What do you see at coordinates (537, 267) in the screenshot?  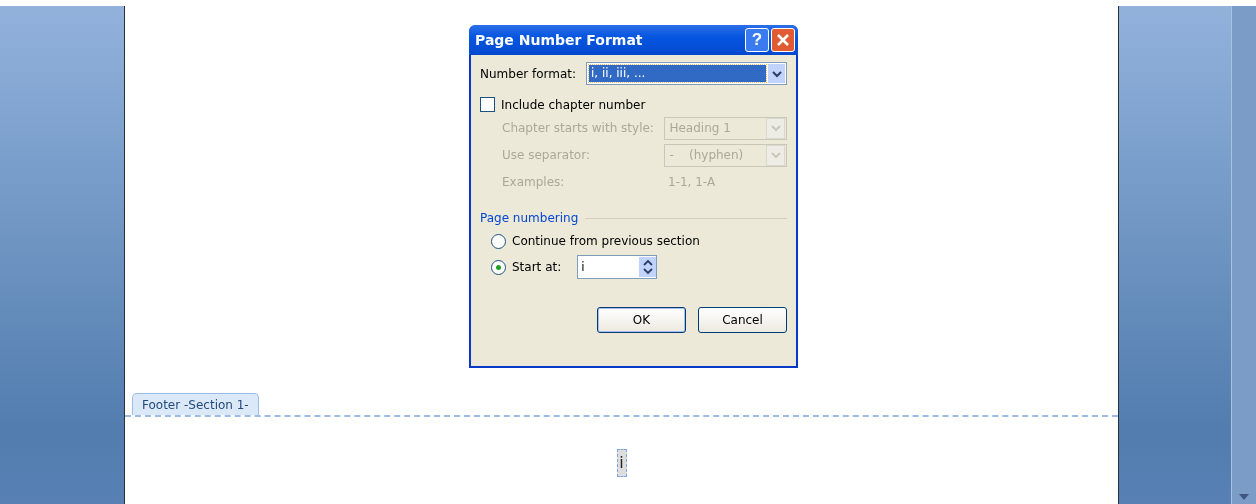 I see `radio-label: Start at:` at bounding box center [537, 267].